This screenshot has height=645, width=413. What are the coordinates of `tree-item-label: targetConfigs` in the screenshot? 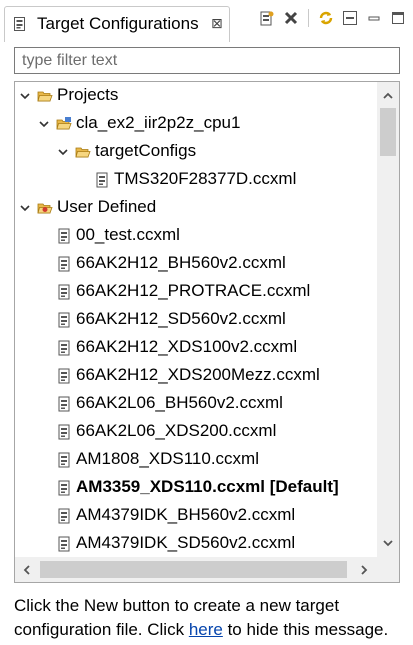 It's located at (146, 150).